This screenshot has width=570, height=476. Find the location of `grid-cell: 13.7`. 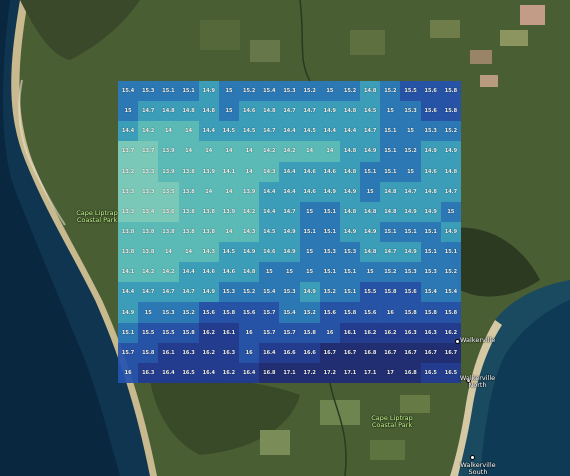

grid-cell: 13.7 is located at coordinates (148, 151).